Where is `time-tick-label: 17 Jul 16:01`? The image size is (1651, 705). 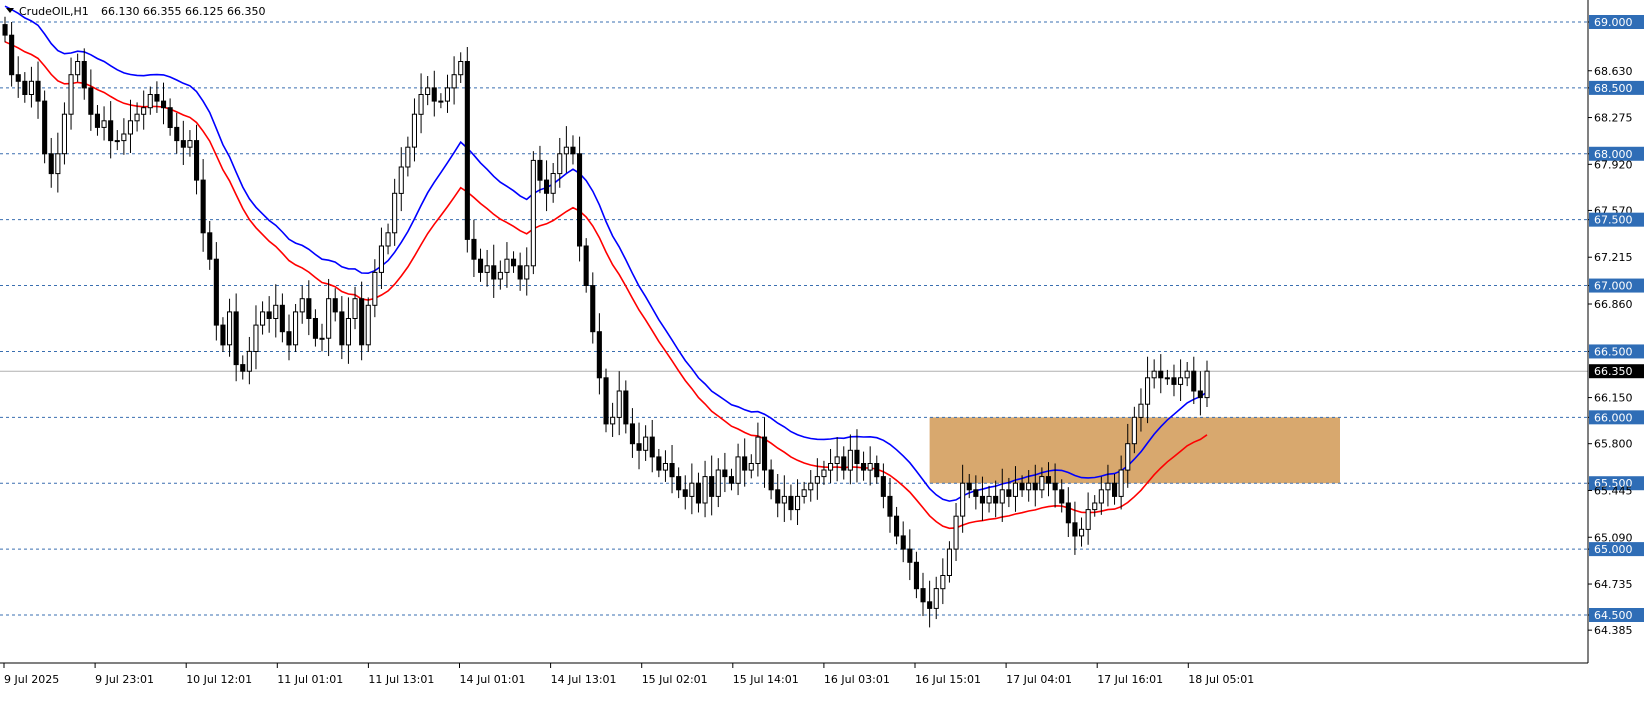
time-tick-label: 17 Jul 16:01 is located at coordinates (1130, 679).